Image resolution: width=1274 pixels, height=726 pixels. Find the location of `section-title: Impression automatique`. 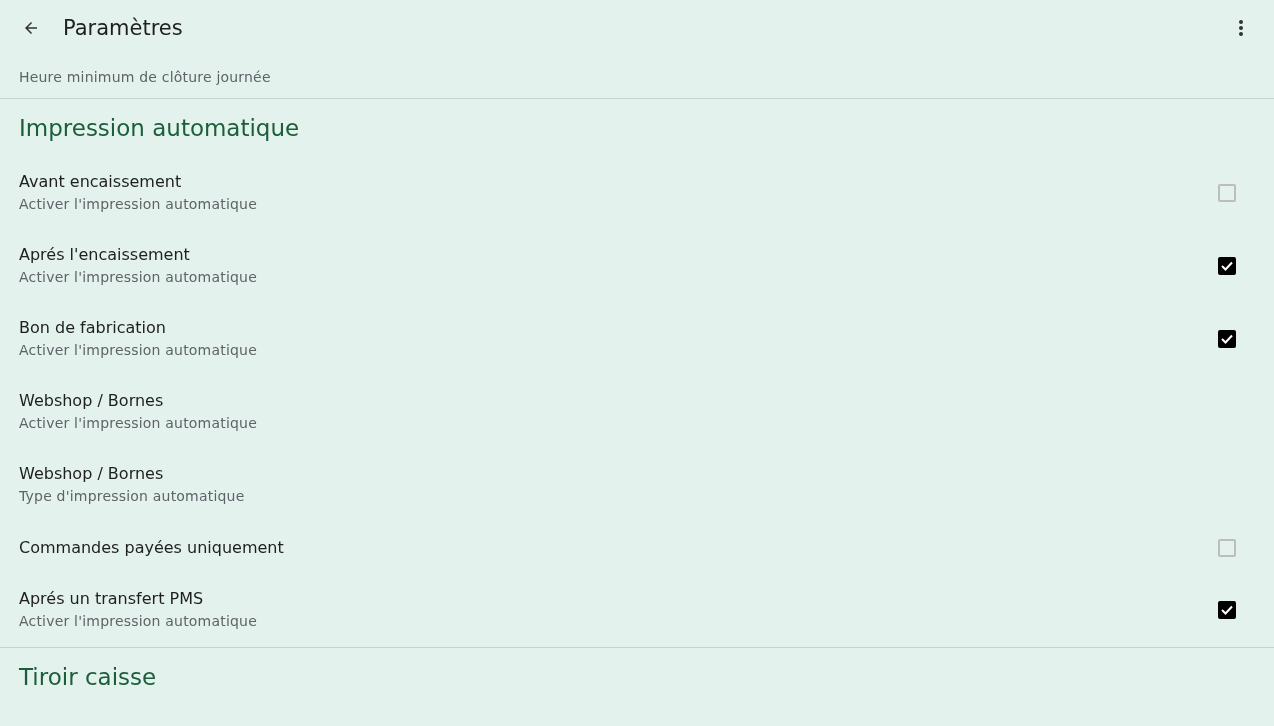

section-title: Impression automatique is located at coordinates (159, 128).